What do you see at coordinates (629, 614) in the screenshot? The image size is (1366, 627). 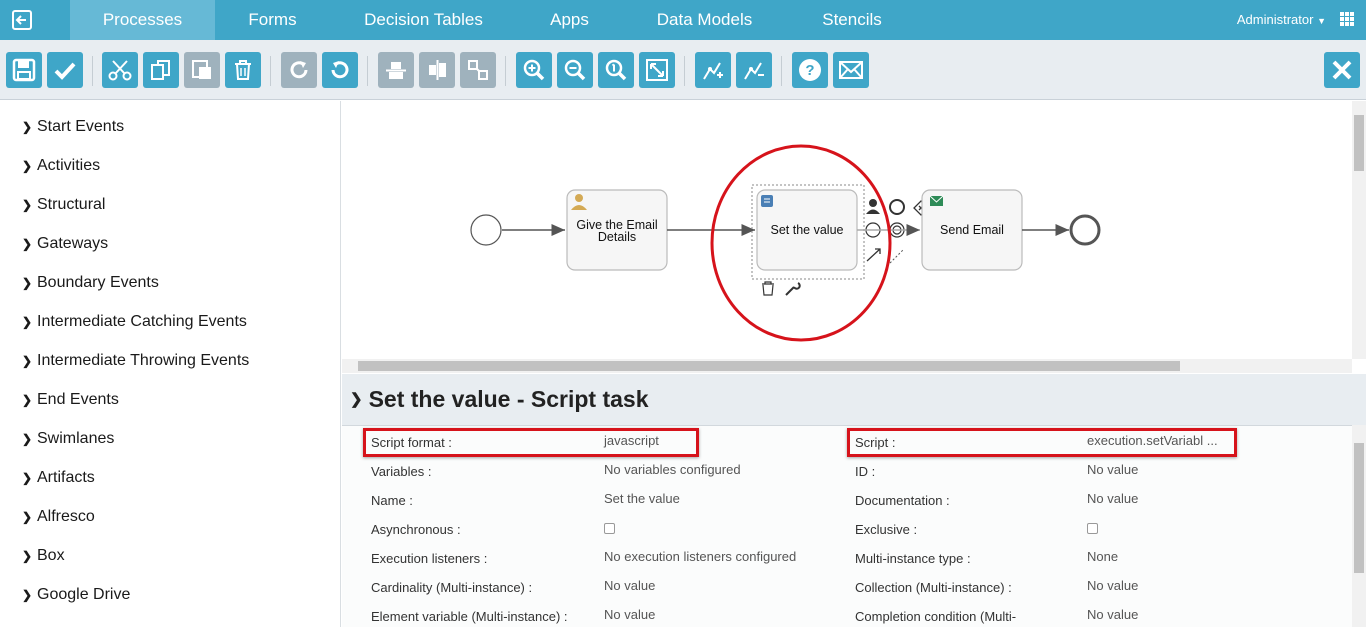 I see `element-variable-value: No value` at bounding box center [629, 614].